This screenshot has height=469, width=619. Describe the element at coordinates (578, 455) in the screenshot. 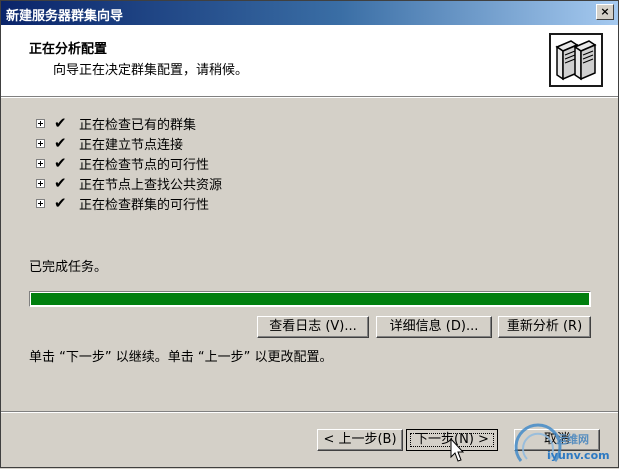

I see `watermark-url: iyunv.com` at that location.